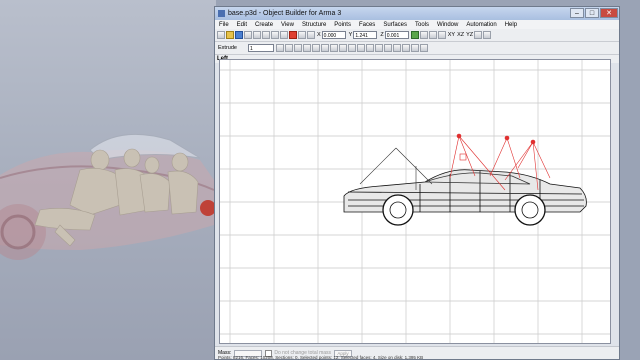 The image size is (640, 360). What do you see at coordinates (324, 48) in the screenshot?
I see `edges-icon` at bounding box center [324, 48].